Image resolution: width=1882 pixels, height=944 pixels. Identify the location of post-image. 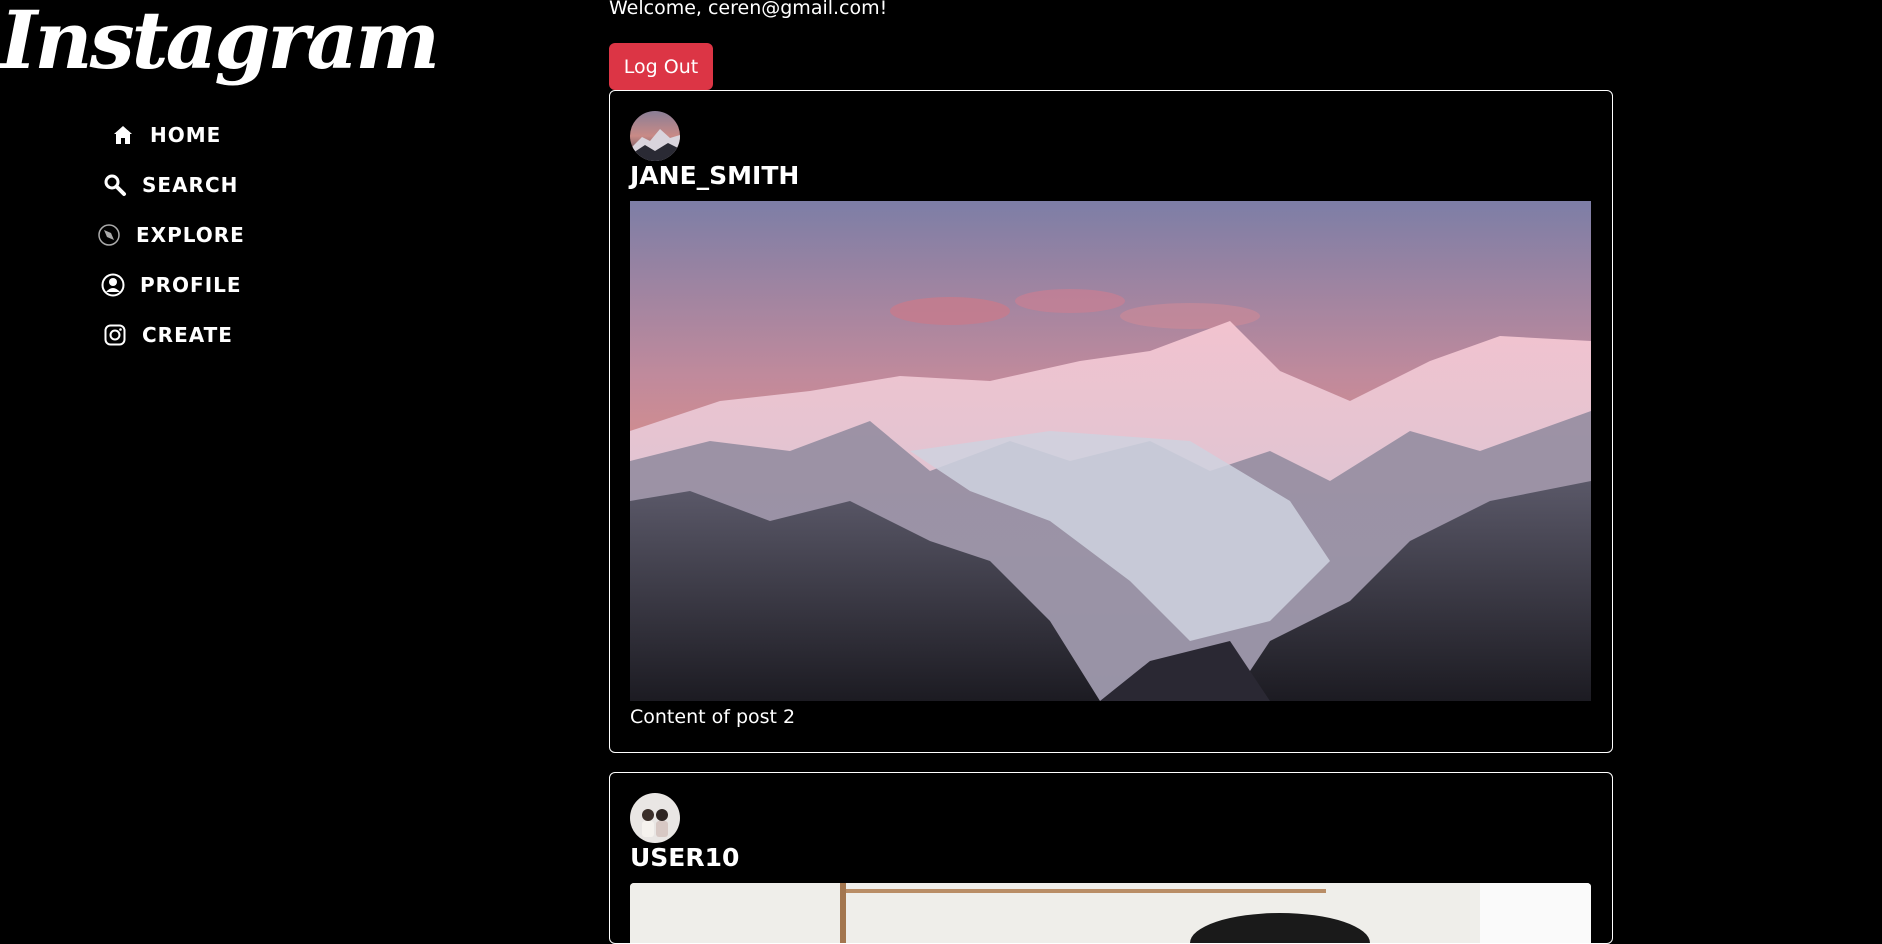
(1110, 913).